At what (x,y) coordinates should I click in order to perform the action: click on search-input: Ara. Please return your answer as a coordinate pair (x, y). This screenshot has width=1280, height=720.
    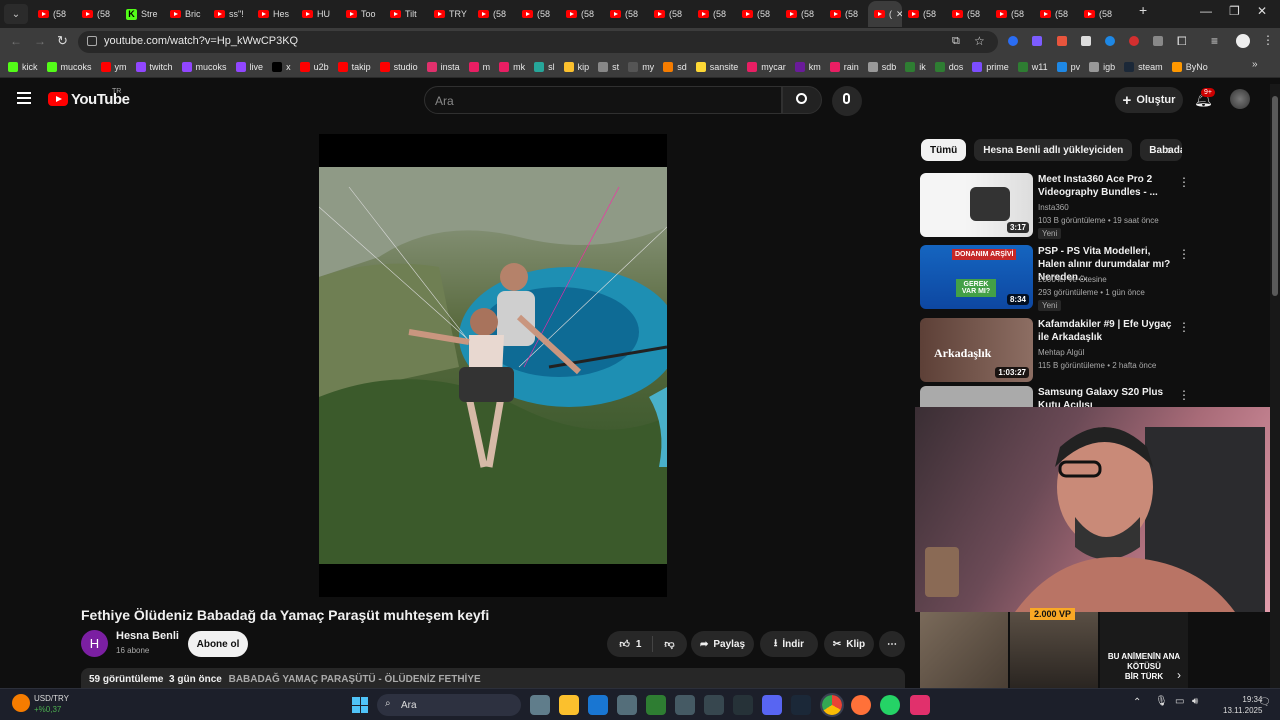
    Looking at the image, I should click on (603, 100).